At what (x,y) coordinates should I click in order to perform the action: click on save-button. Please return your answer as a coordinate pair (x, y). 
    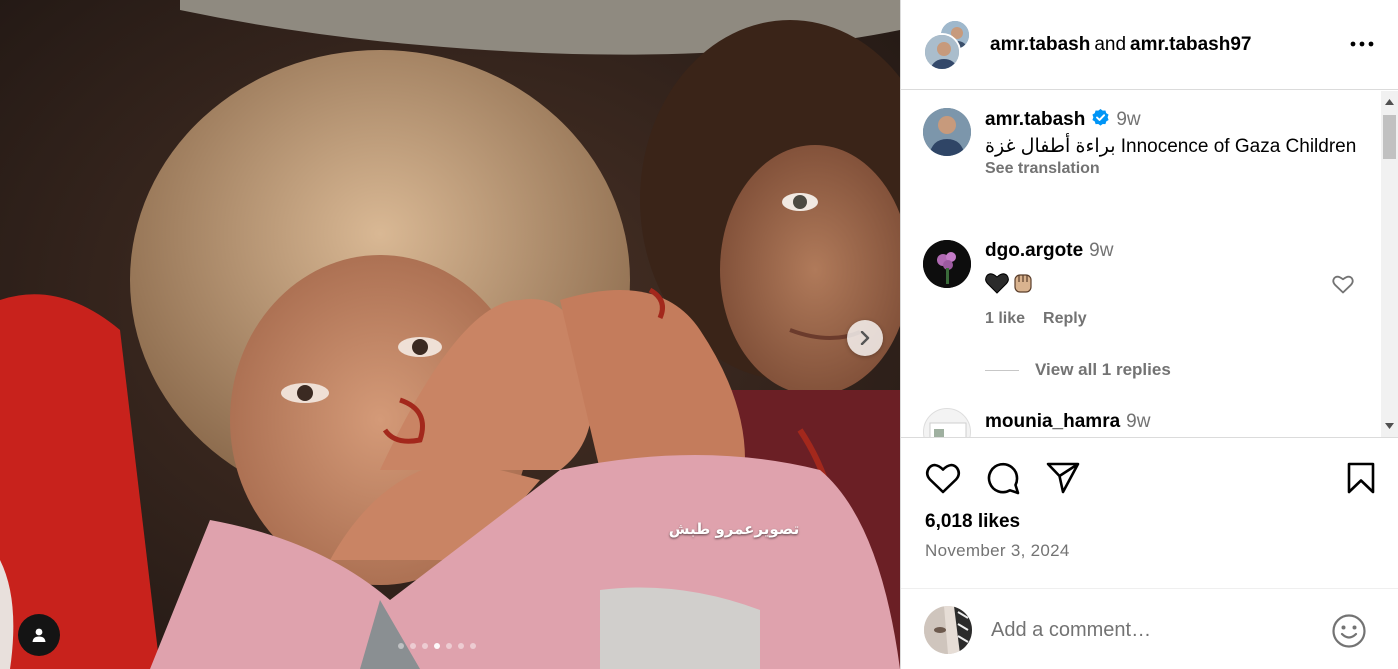
    Looking at the image, I should click on (1361, 478).